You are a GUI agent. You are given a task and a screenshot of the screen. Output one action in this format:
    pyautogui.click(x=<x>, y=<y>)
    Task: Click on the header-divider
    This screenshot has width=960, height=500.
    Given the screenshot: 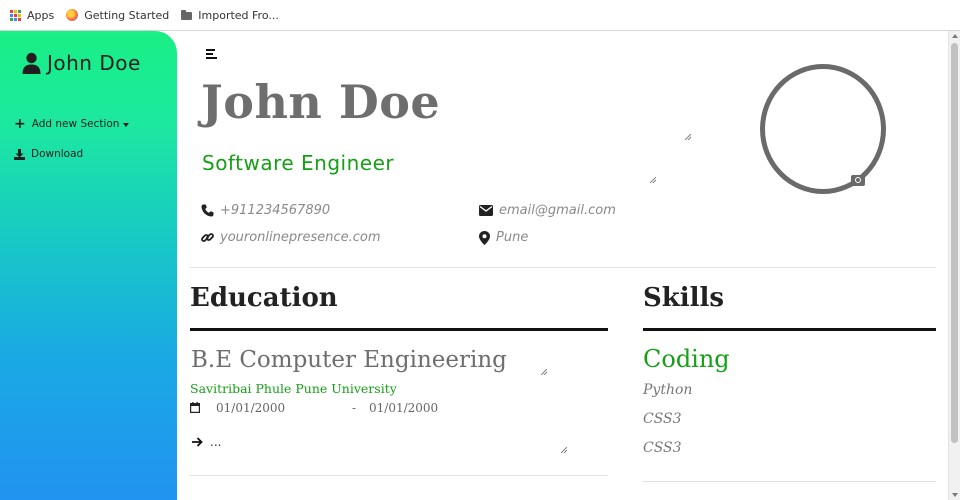 What is the action you would take?
    pyautogui.click(x=563, y=267)
    